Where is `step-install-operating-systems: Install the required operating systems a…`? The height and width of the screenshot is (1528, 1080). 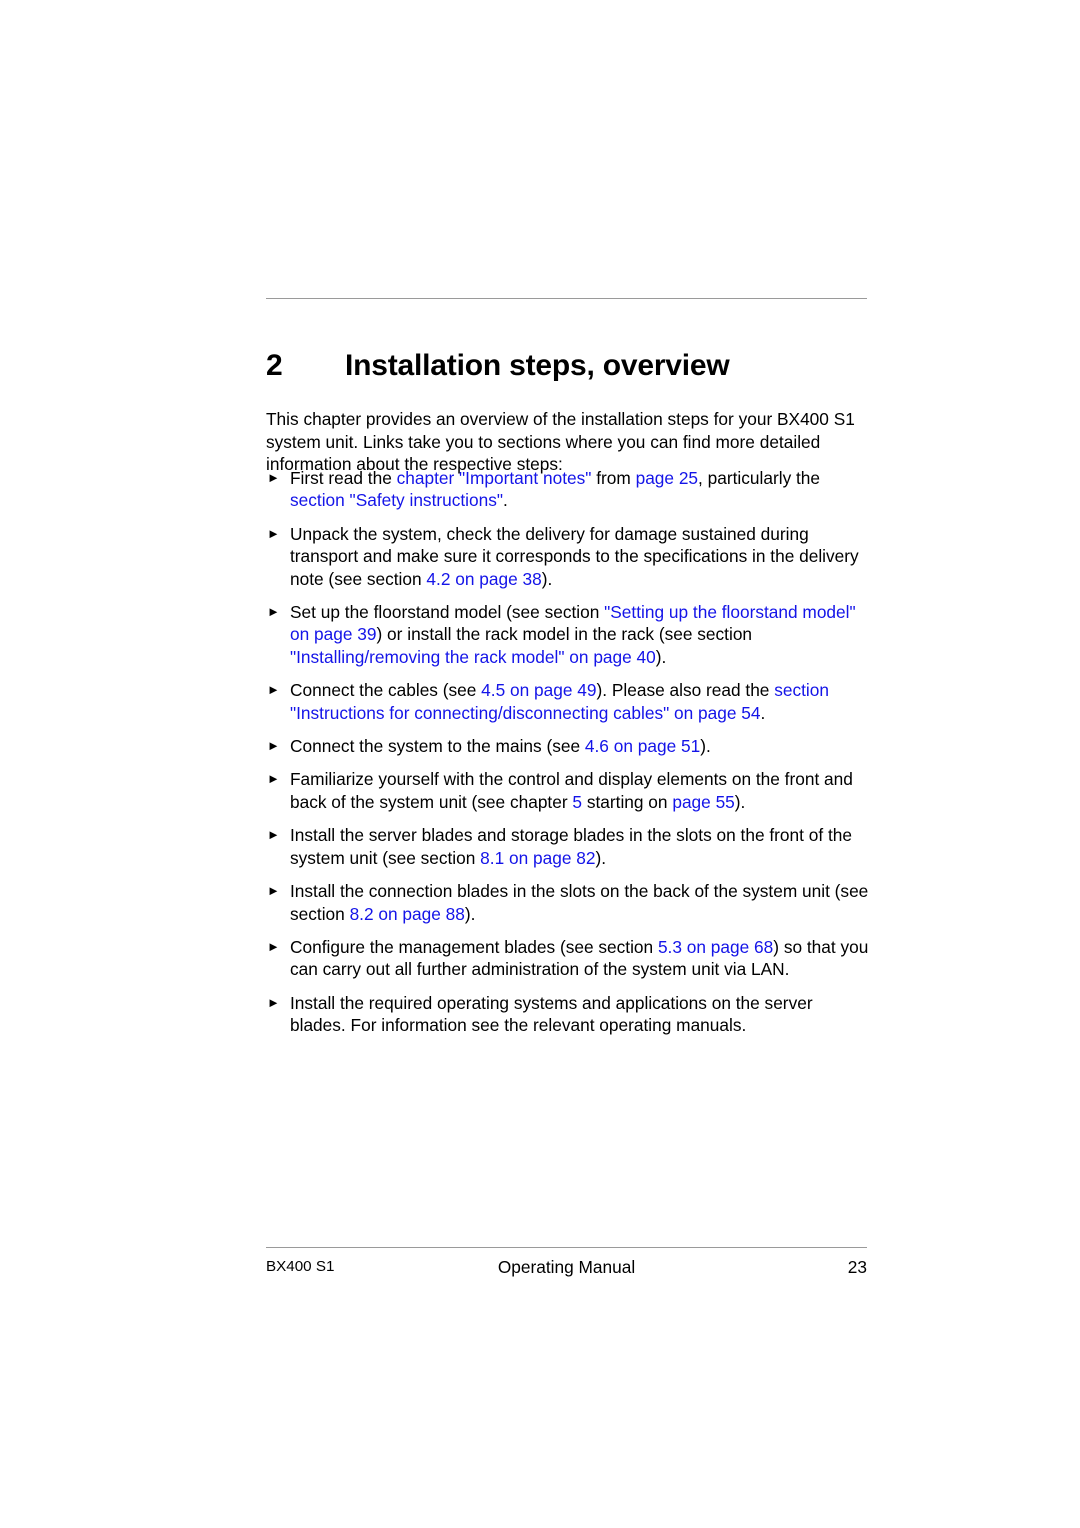 step-install-operating-systems: Install the required operating systems a… is located at coordinates (580, 1014).